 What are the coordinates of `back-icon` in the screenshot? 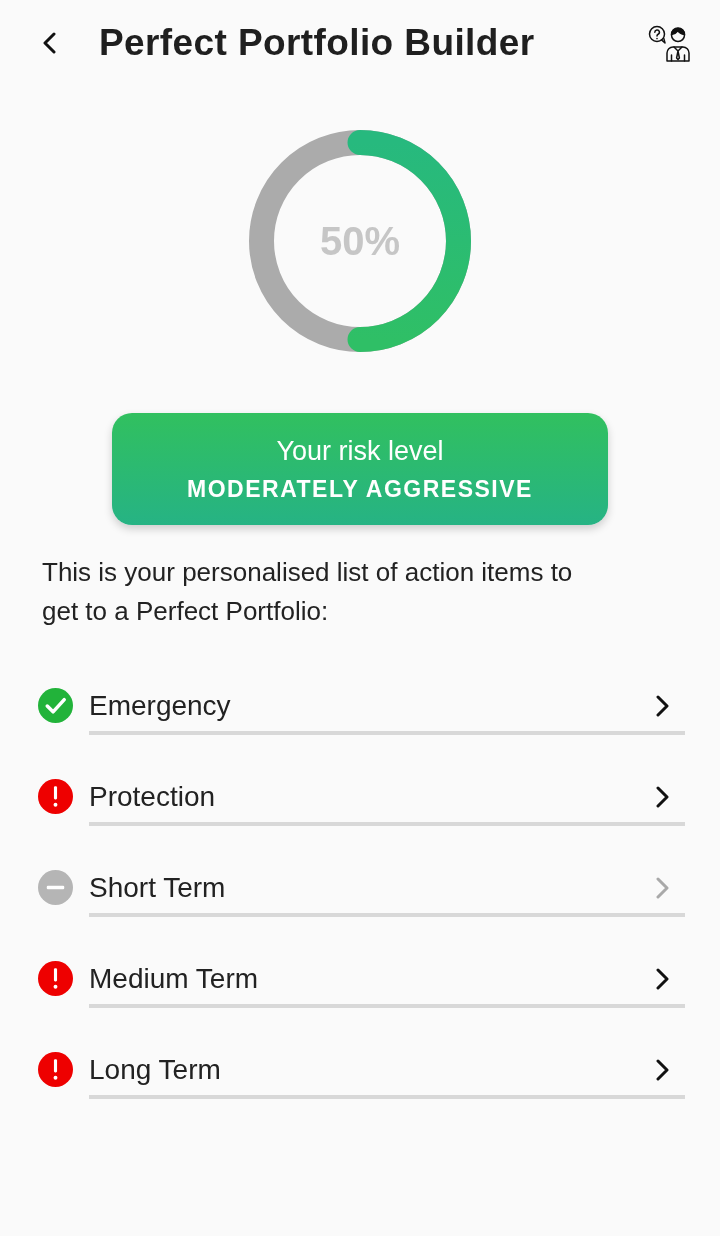 It's located at (49, 43).